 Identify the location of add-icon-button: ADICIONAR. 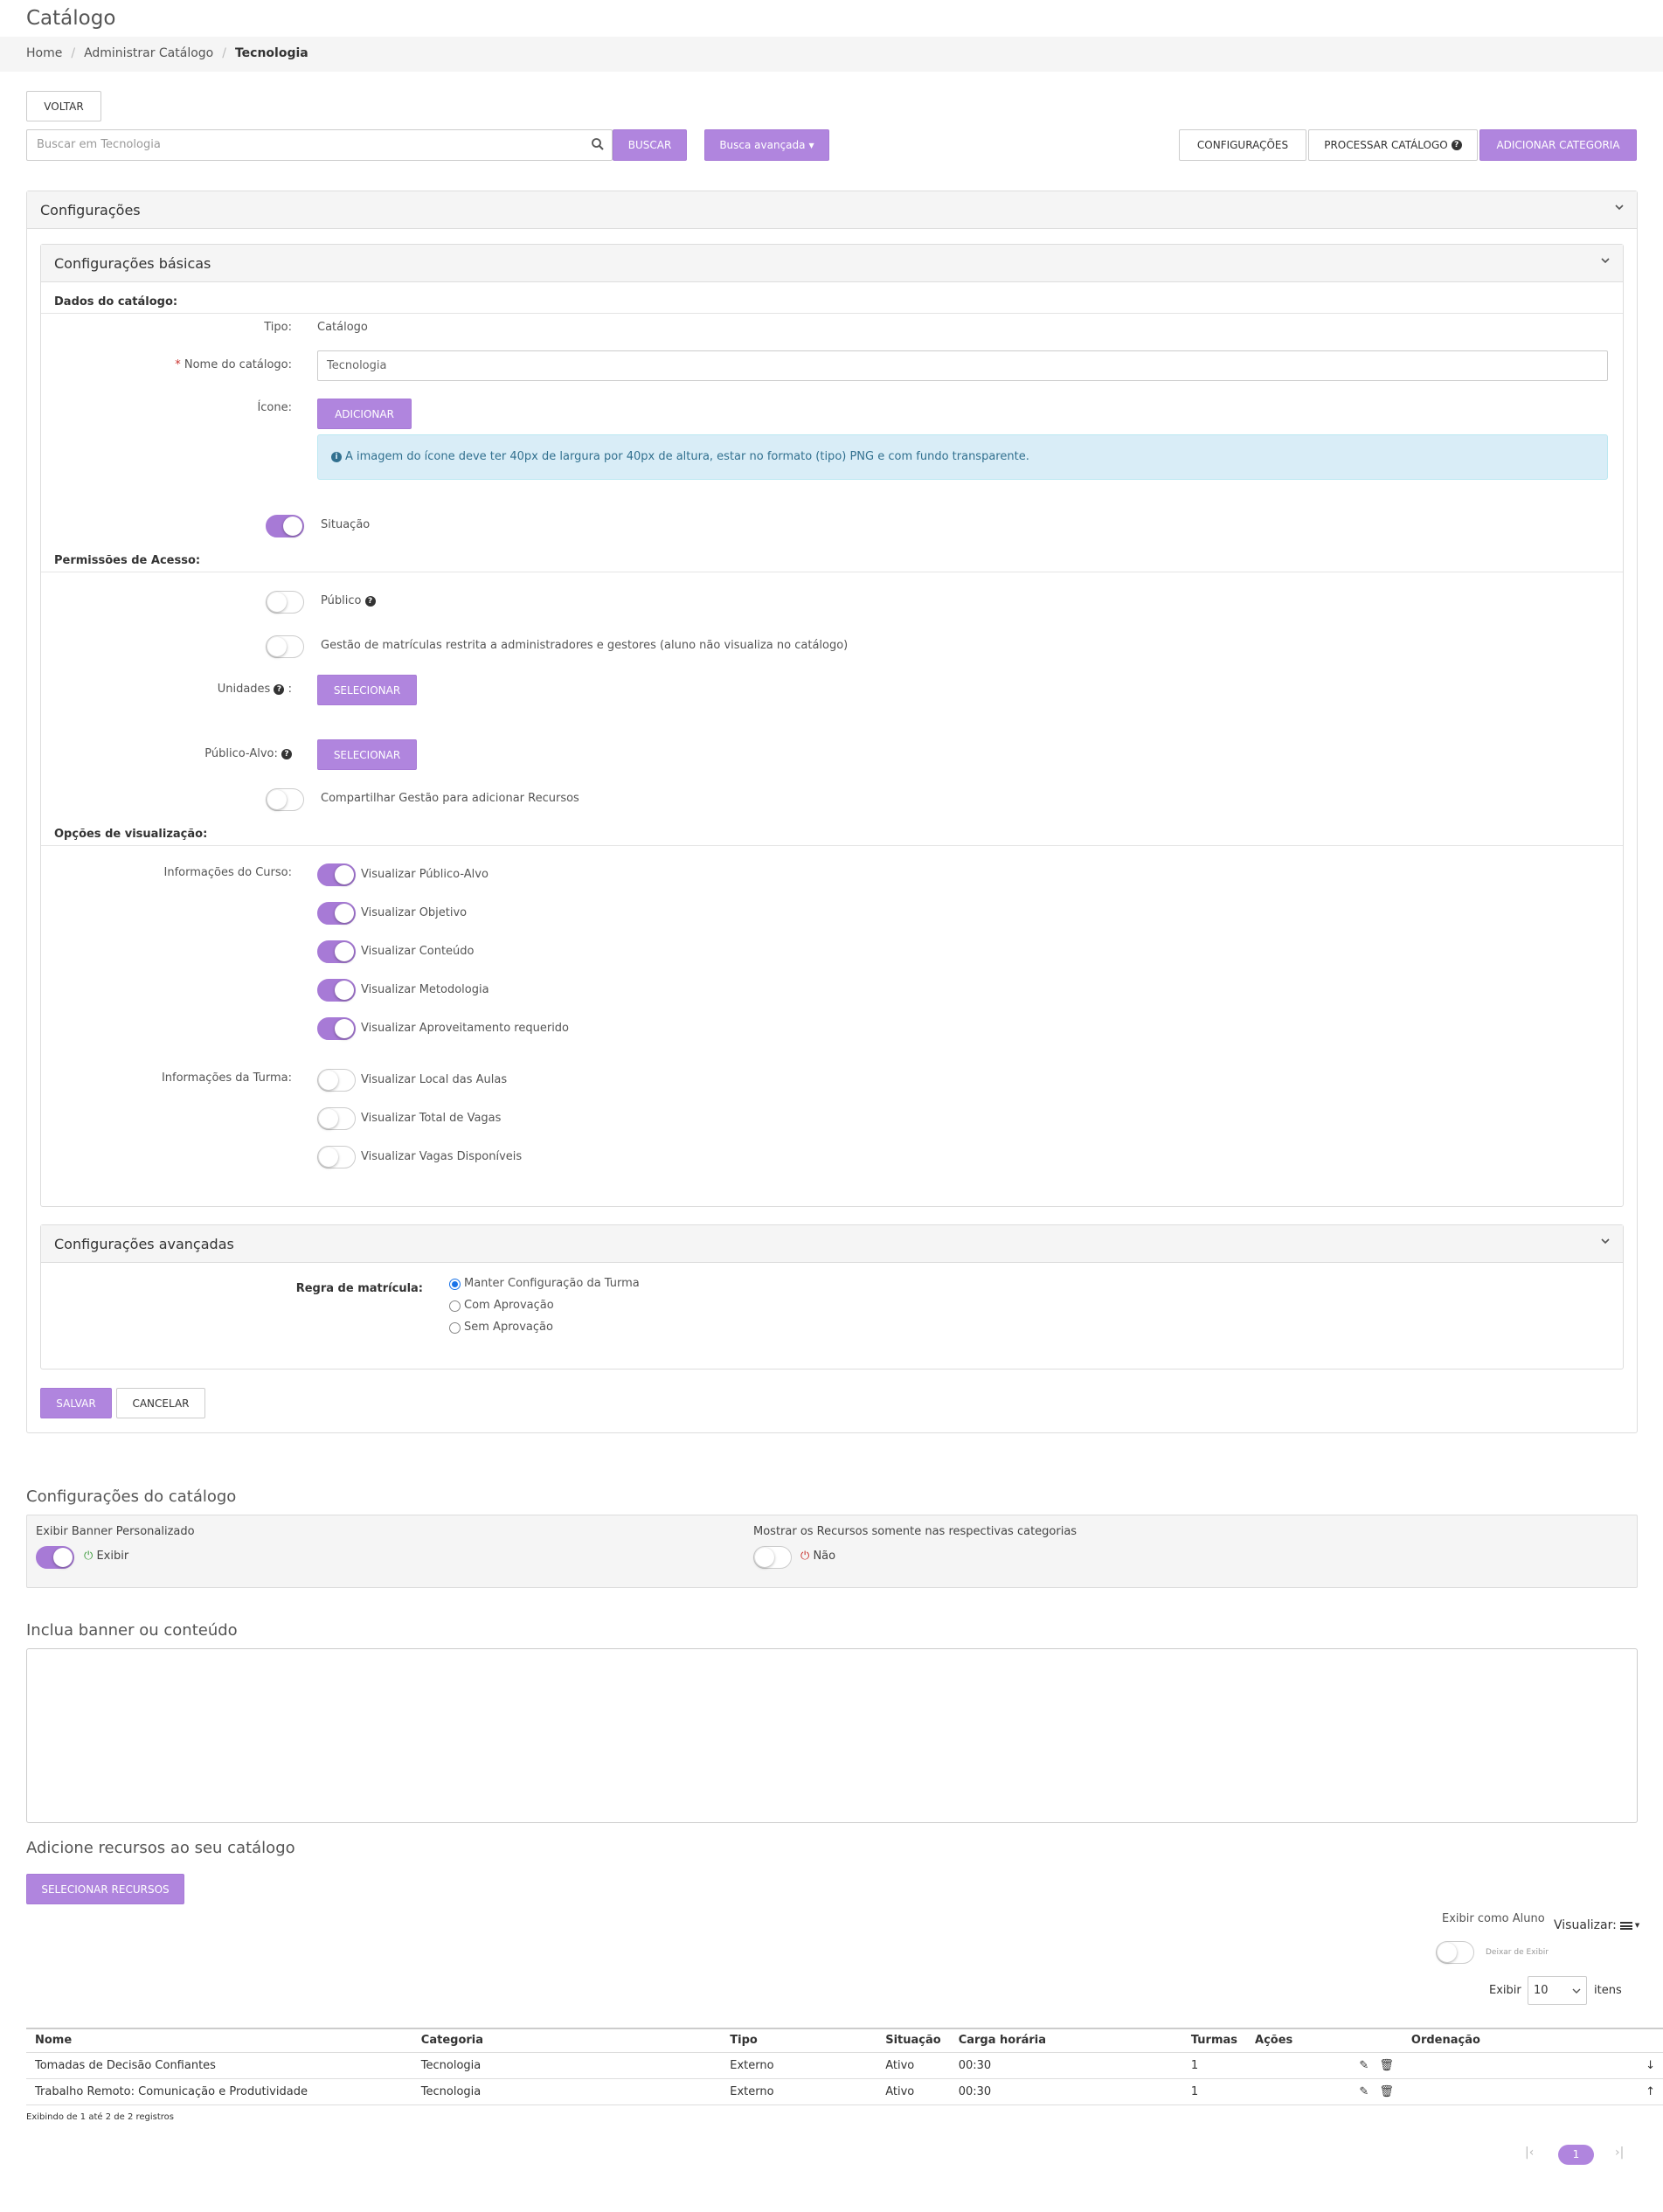
(364, 414).